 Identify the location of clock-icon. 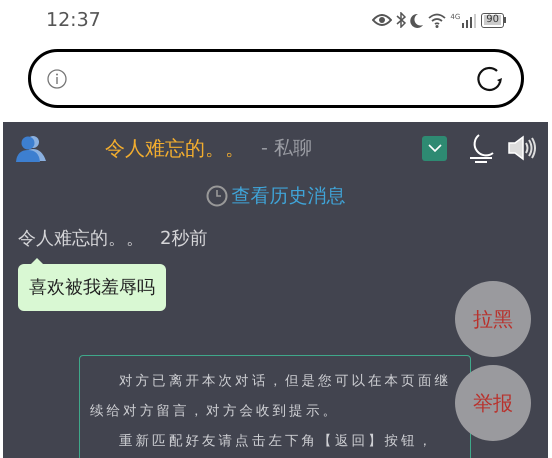
(217, 196).